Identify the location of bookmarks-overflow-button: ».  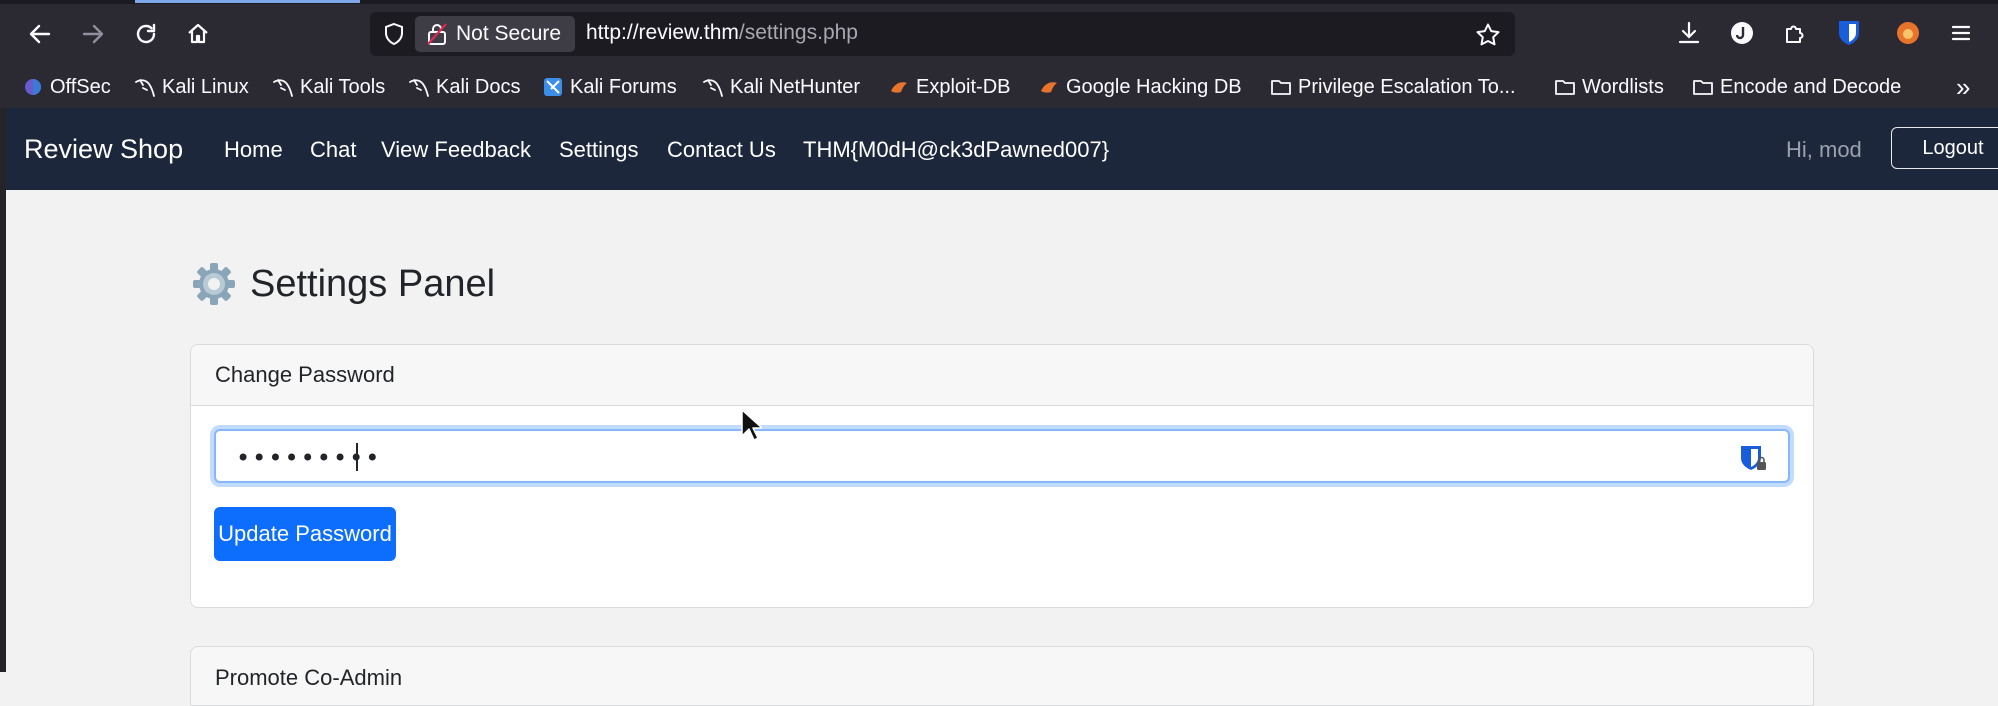
(1963, 87).